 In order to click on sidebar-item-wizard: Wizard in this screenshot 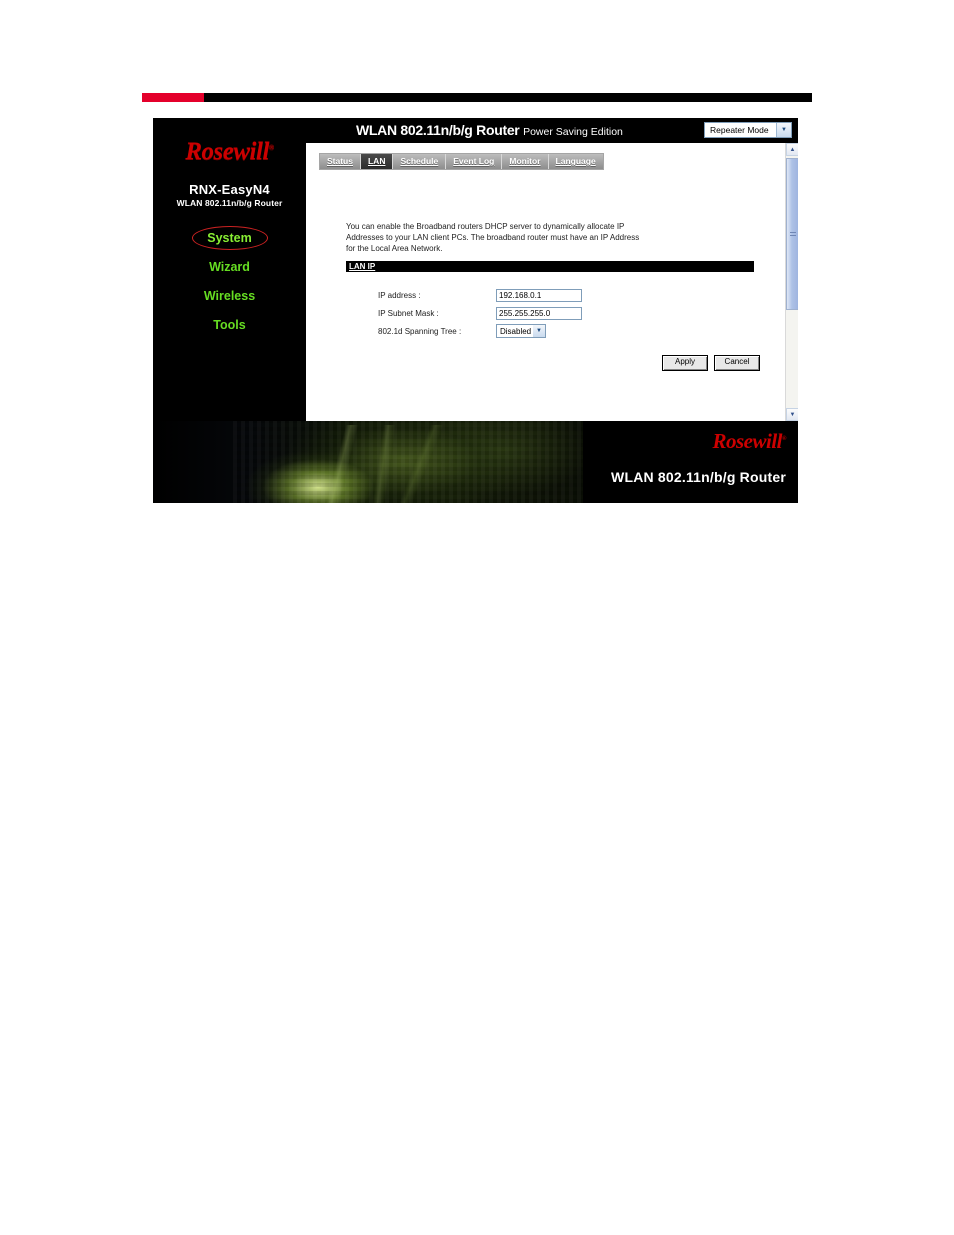, I will do `click(229, 267)`.